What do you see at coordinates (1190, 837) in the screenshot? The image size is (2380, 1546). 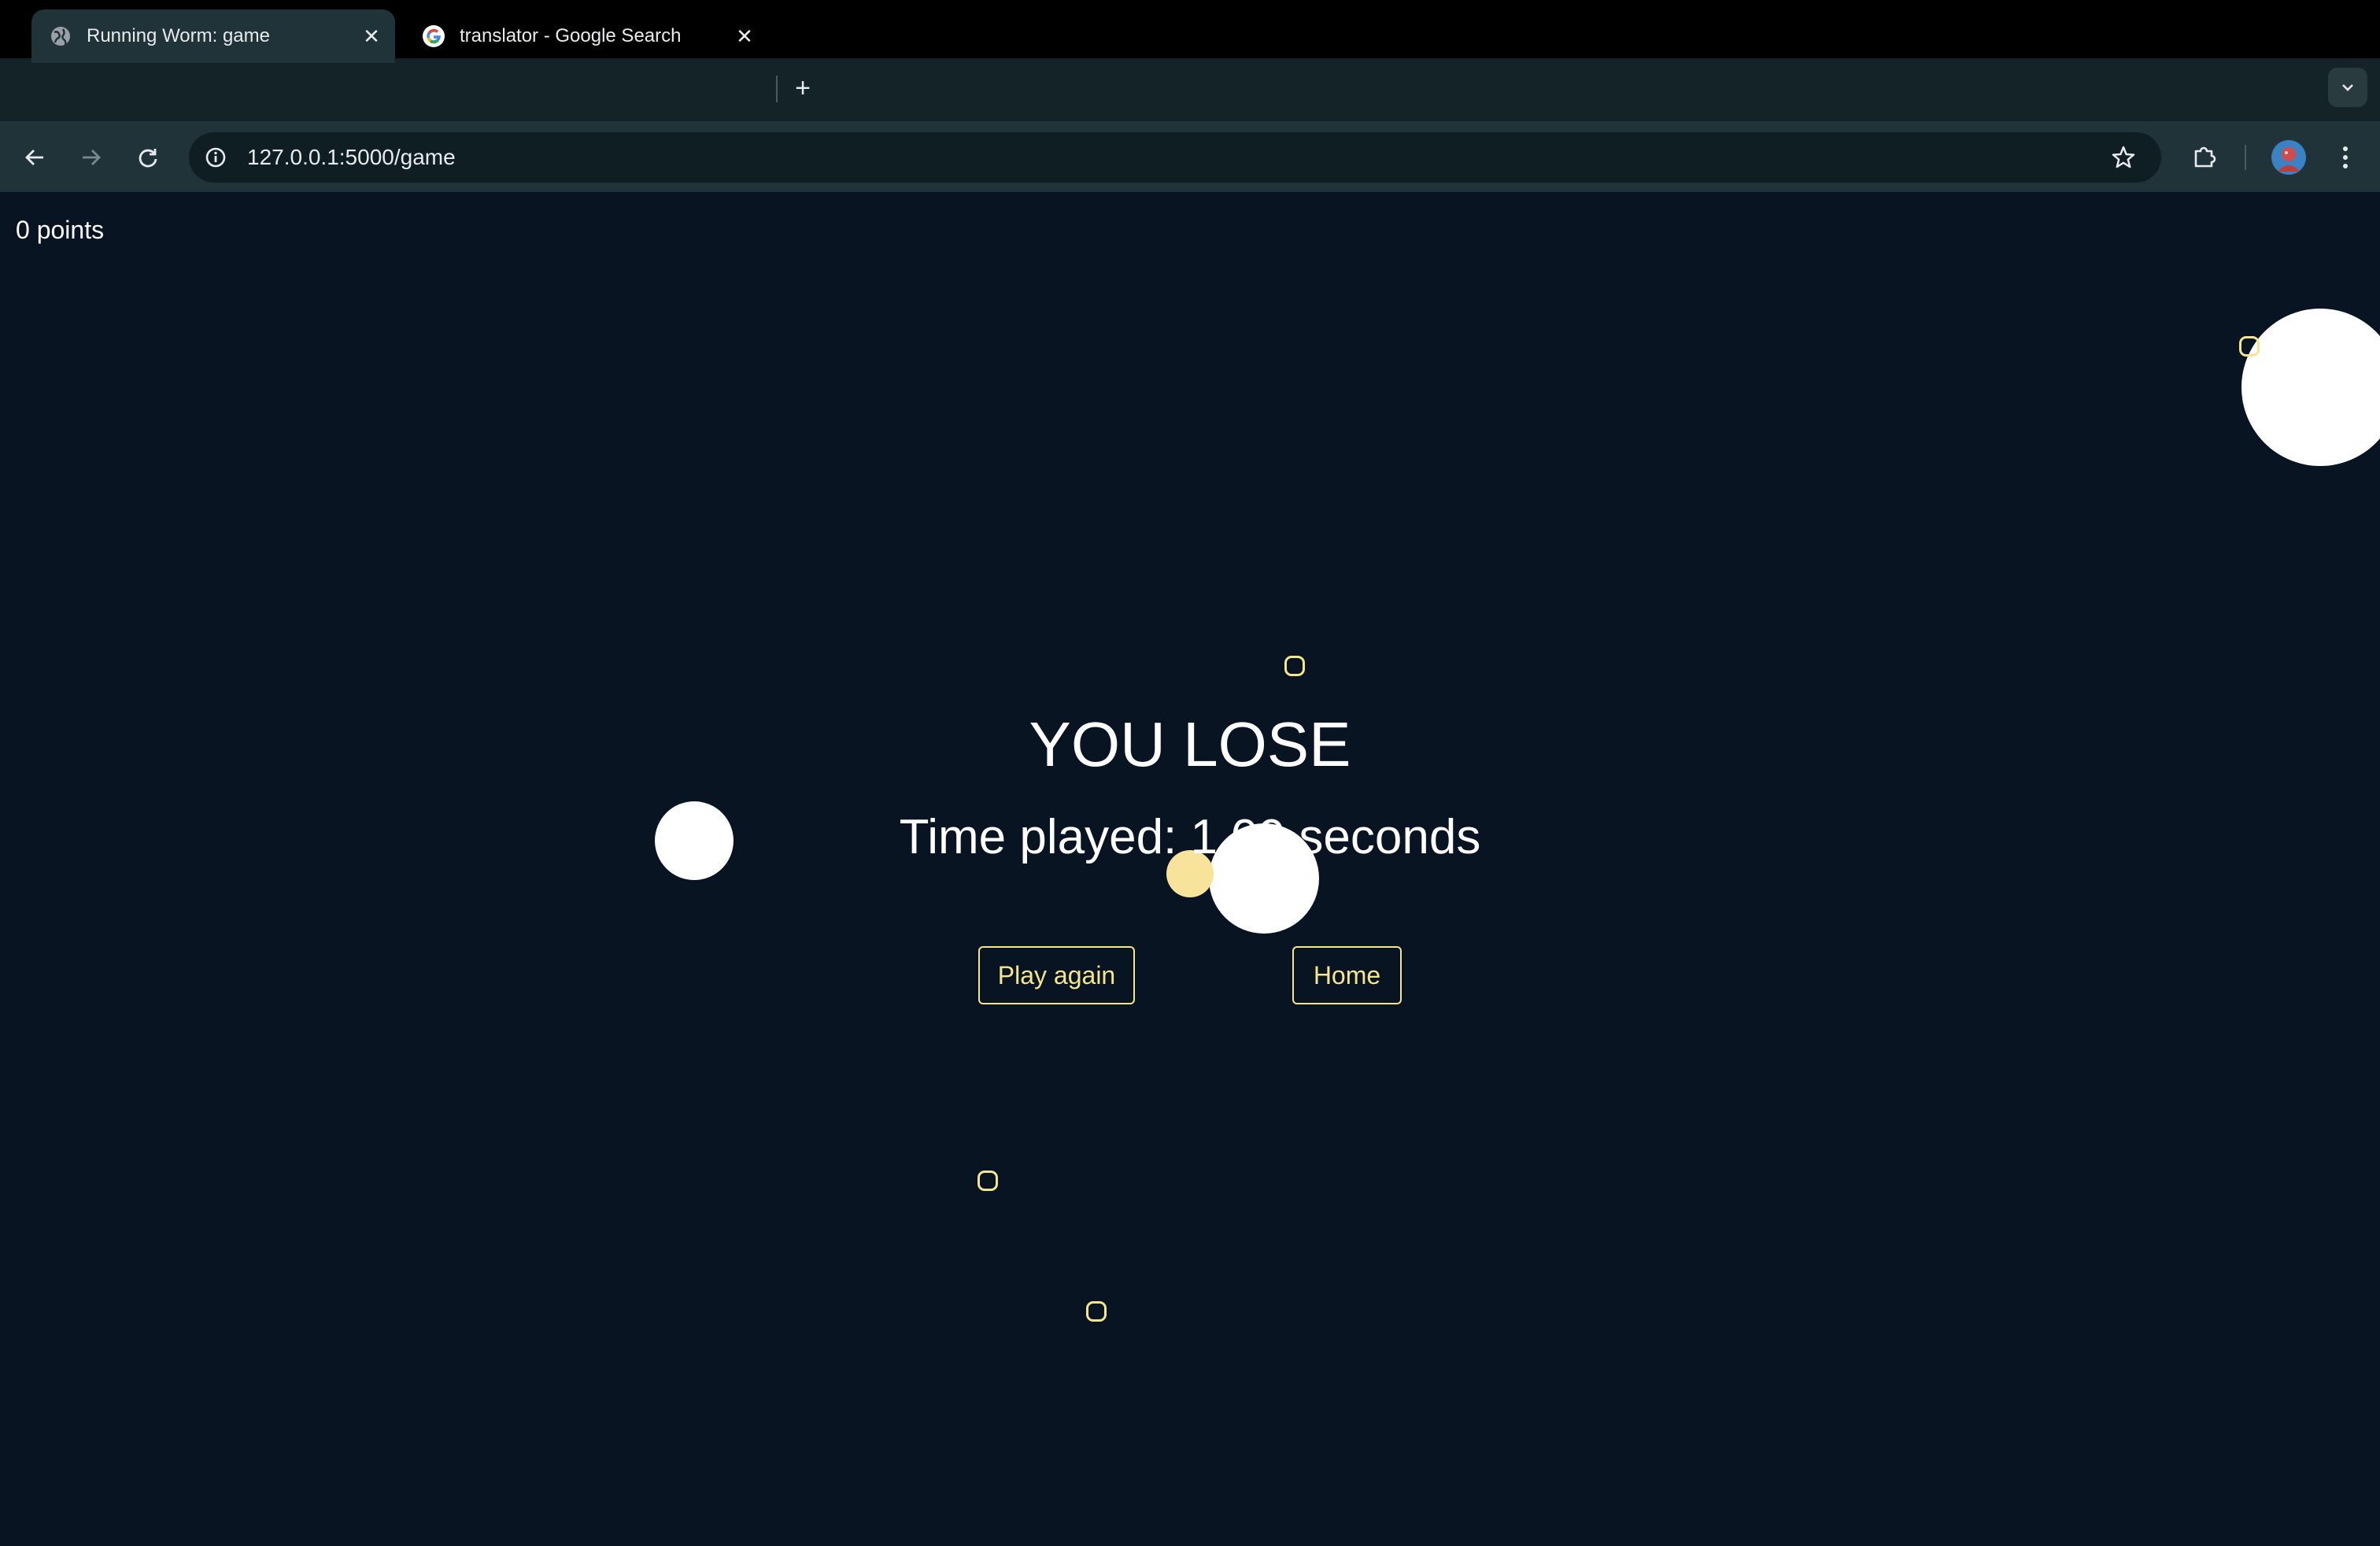 I see `time-played-text: Time played: 1.09 seconds` at bounding box center [1190, 837].